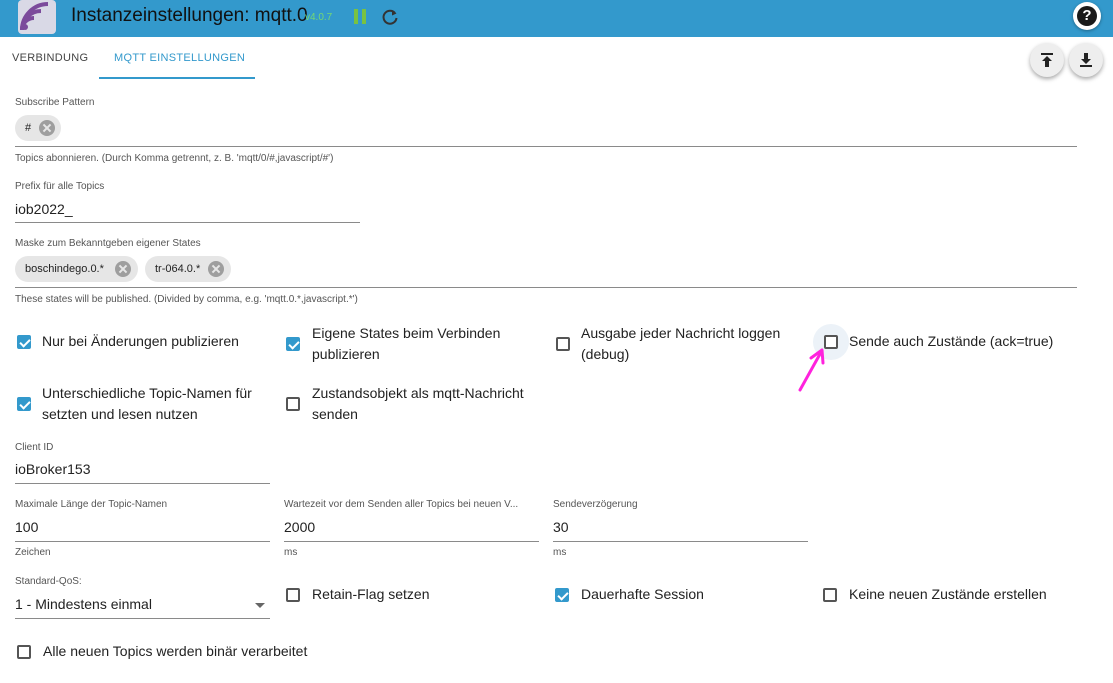  I want to click on different-topics-checkbox, so click(24, 404).